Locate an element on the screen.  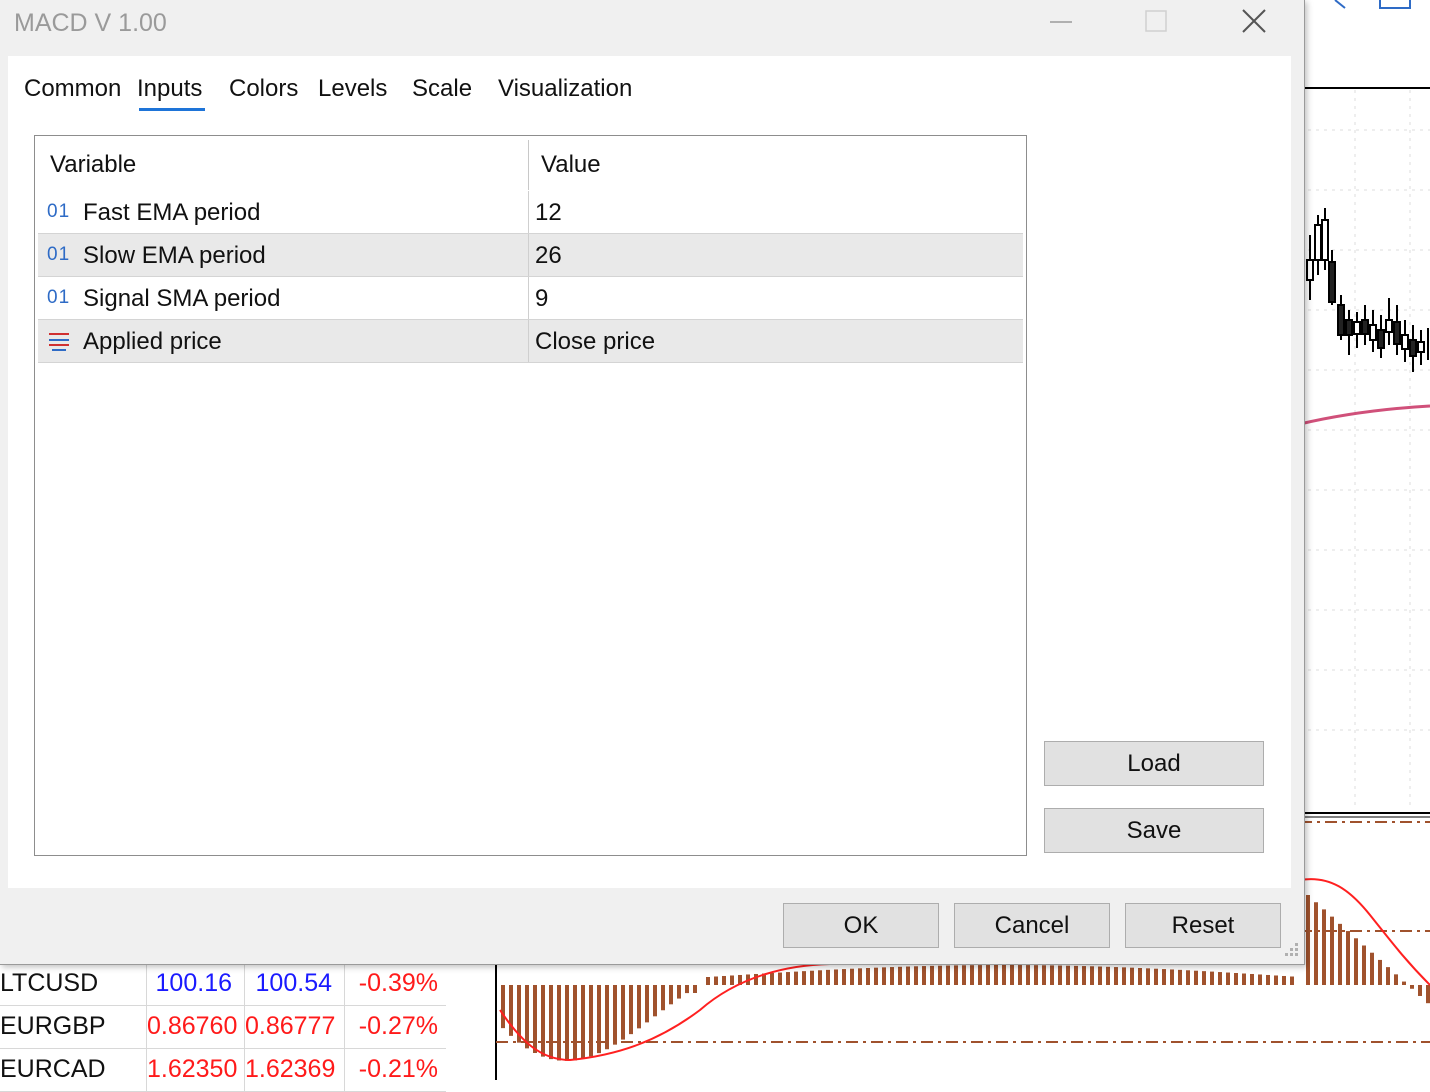
resize-grip-icon is located at coordinates (1291, 951).